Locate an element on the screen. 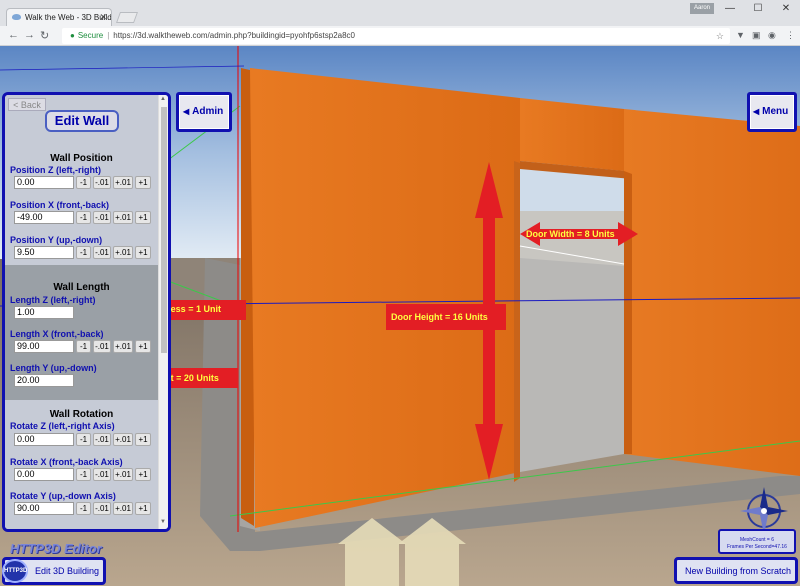 The image size is (800, 586). rotate-z-plus-001: +.01 is located at coordinates (123, 439).